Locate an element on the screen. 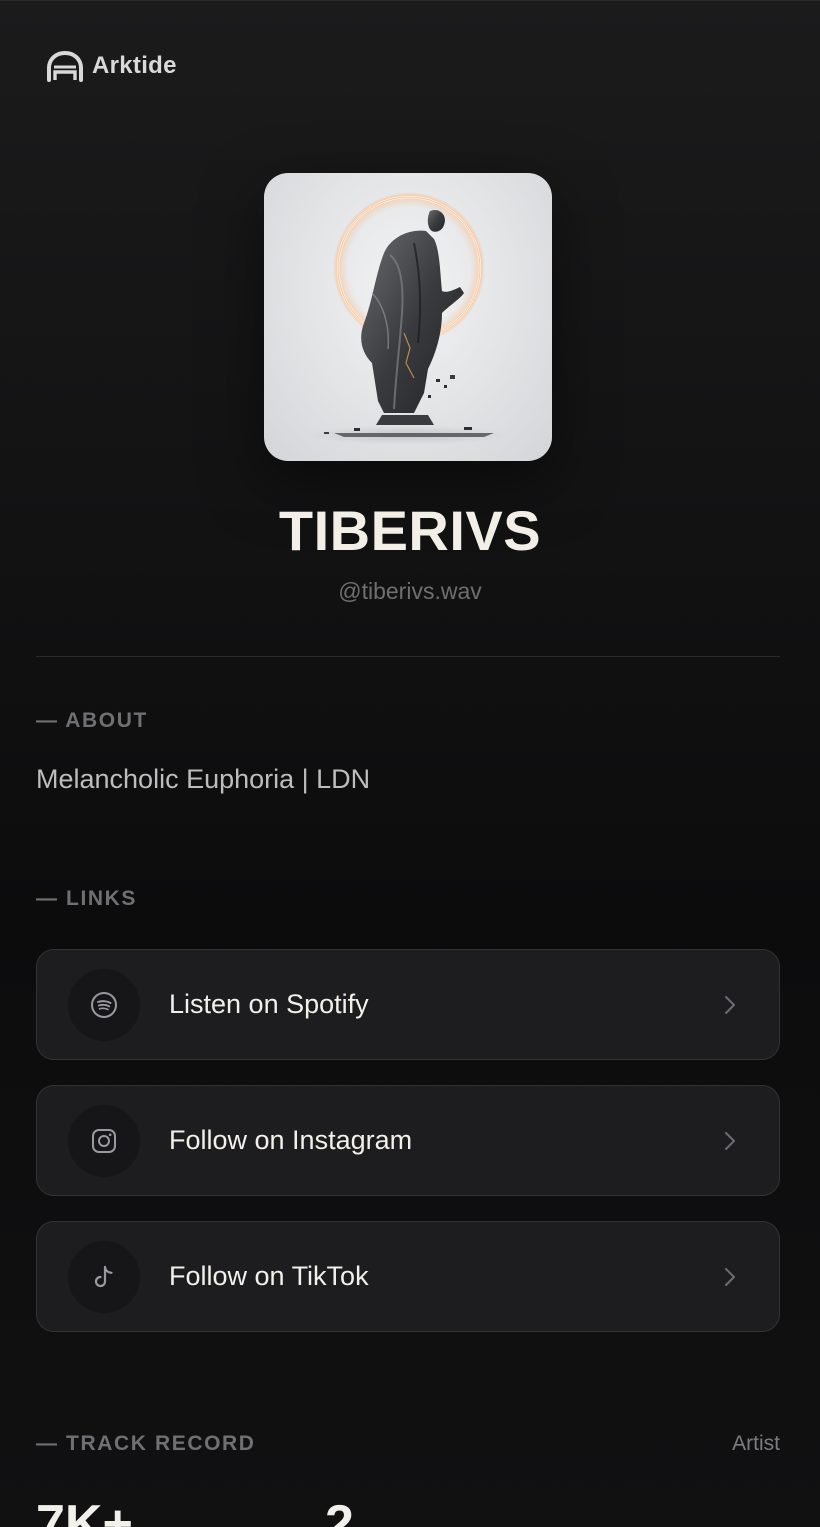  spotify-icon is located at coordinates (104, 1004).